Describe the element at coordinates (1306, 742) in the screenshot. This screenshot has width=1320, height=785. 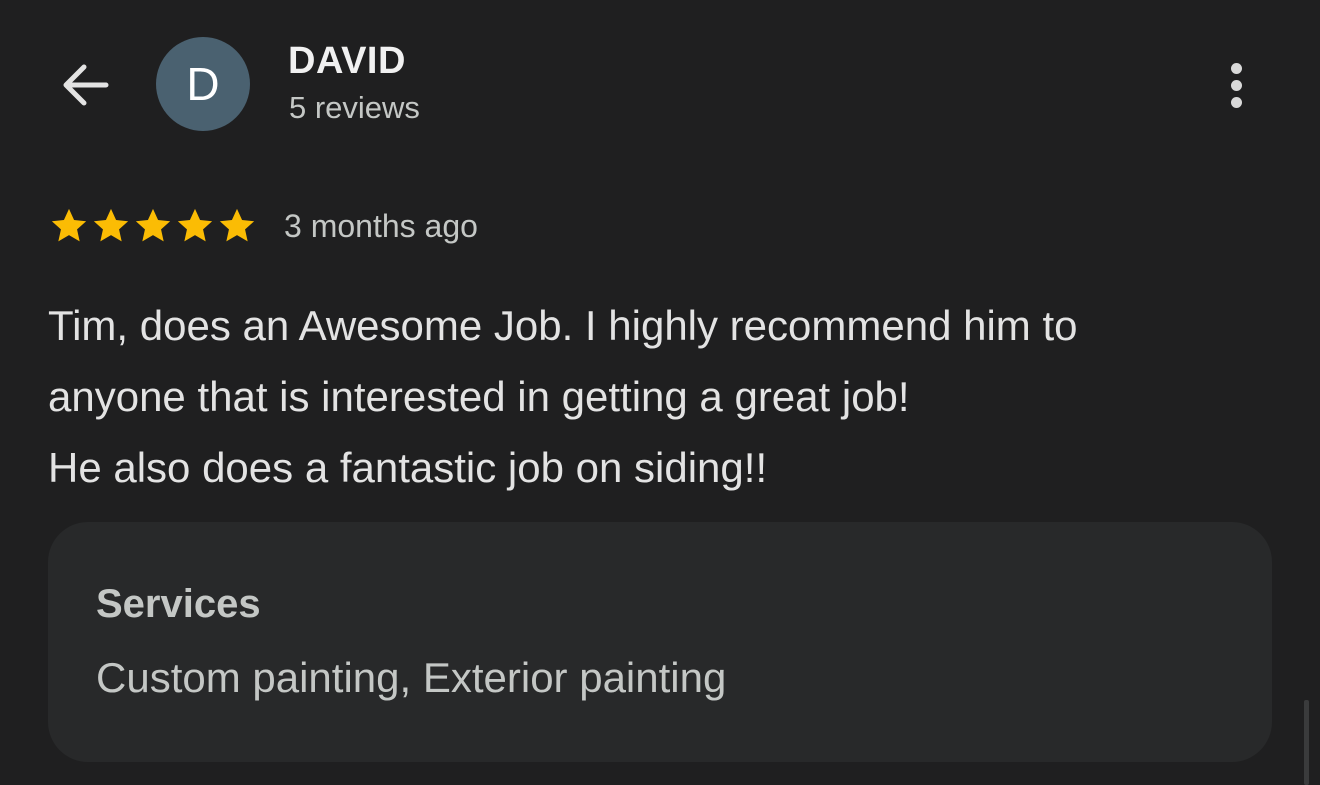
I see `scrollbar` at that location.